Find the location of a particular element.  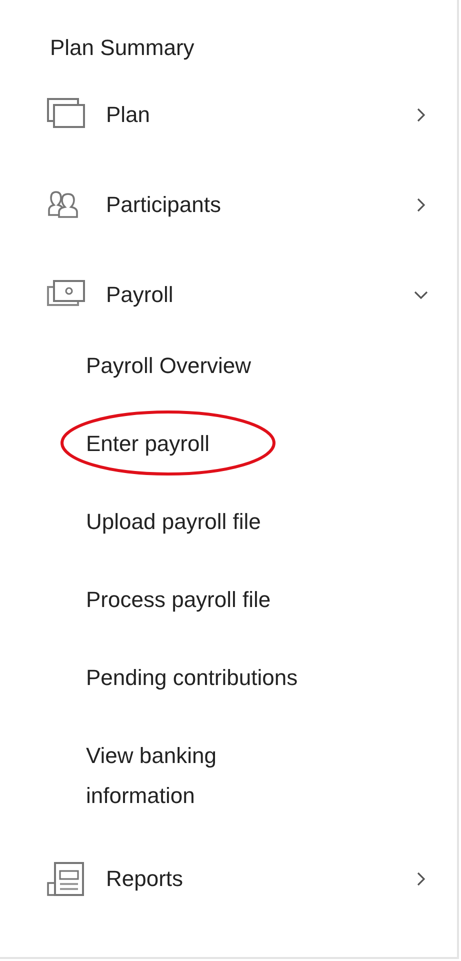

submenu-item: Pending contributions is located at coordinates (192, 678).